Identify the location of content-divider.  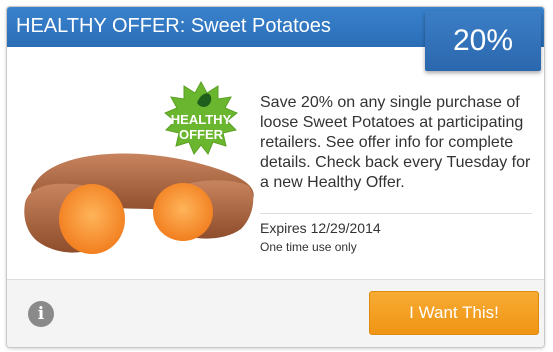
(396, 213).